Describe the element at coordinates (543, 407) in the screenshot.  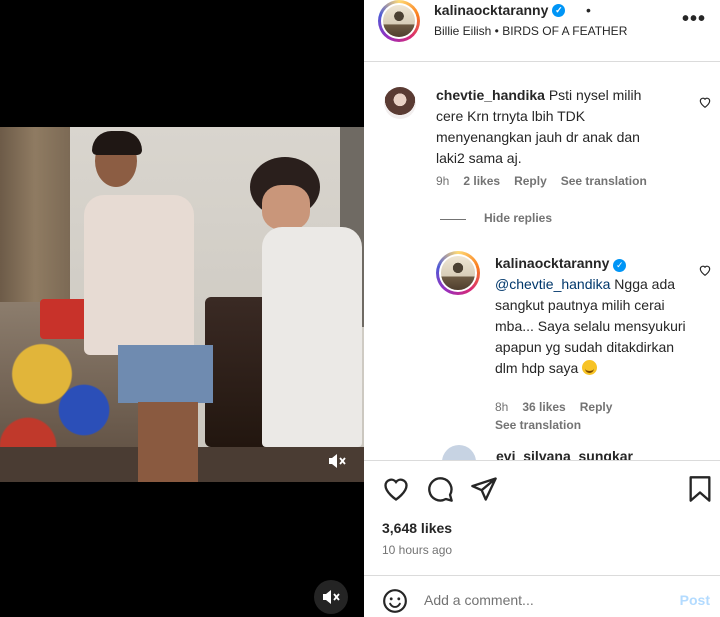
I see `reply-likes: 36 likes` at that location.